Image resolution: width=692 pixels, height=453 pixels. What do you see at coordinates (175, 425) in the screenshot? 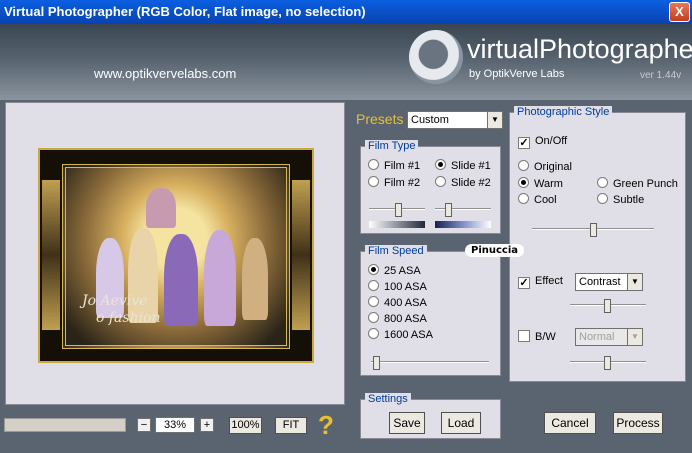
I see `zoom-level-field: 33%` at bounding box center [175, 425].